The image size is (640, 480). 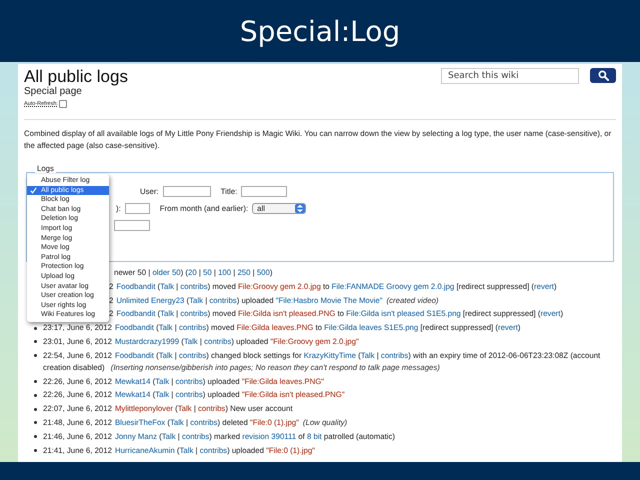 I want to click on year-field, so click(x=137, y=208).